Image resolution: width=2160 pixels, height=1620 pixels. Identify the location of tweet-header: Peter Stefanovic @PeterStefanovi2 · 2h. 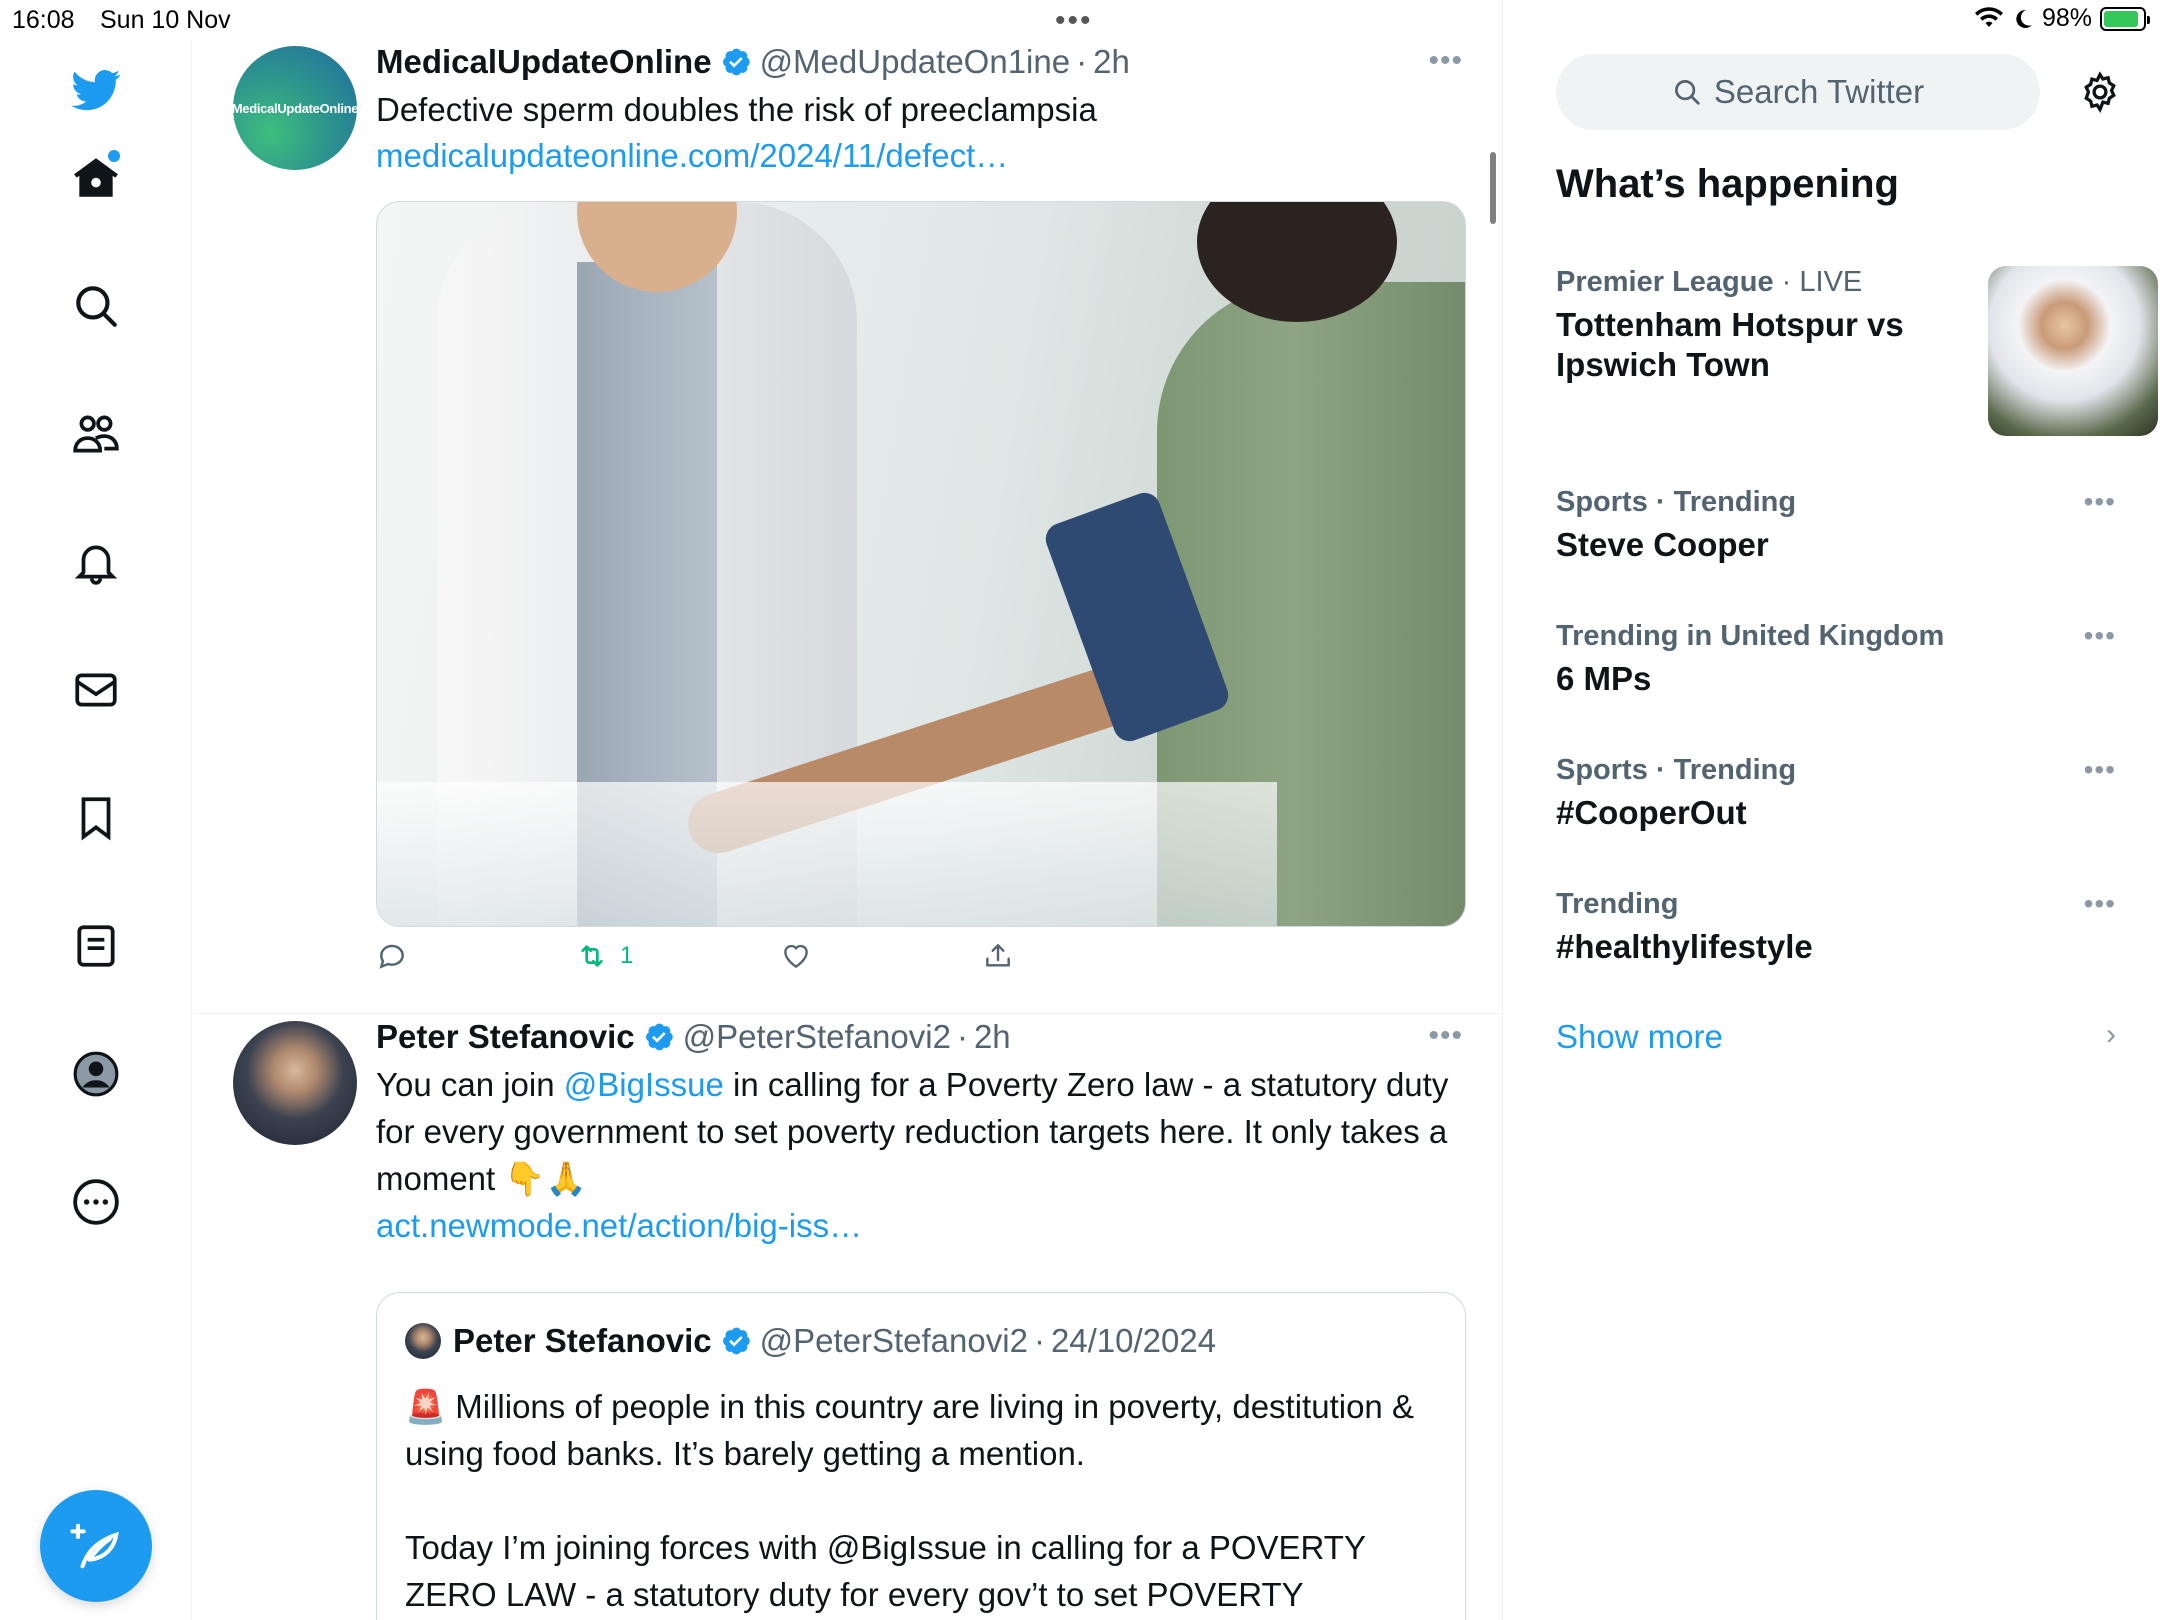
(693, 1037).